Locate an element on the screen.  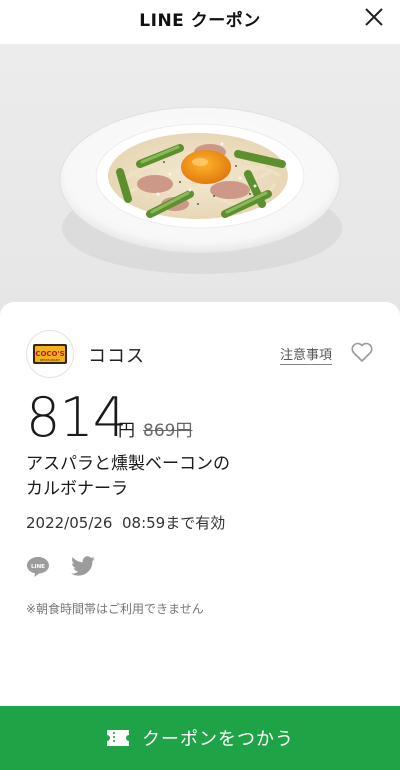
close-button is located at coordinates (374, 17).